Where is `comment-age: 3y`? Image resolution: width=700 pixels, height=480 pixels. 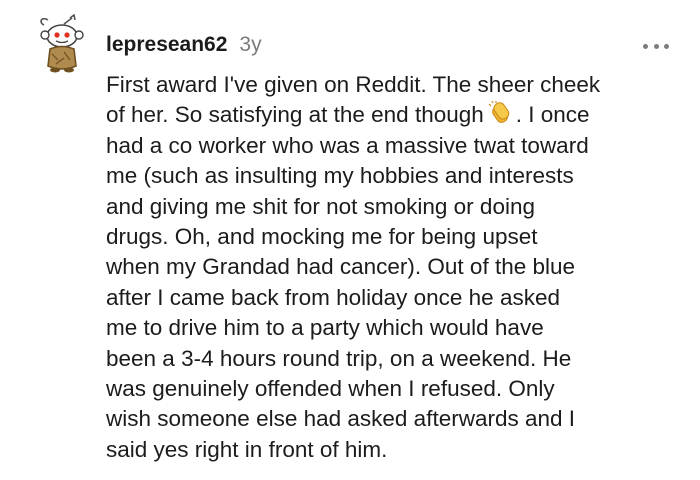
comment-age: 3y is located at coordinates (250, 44).